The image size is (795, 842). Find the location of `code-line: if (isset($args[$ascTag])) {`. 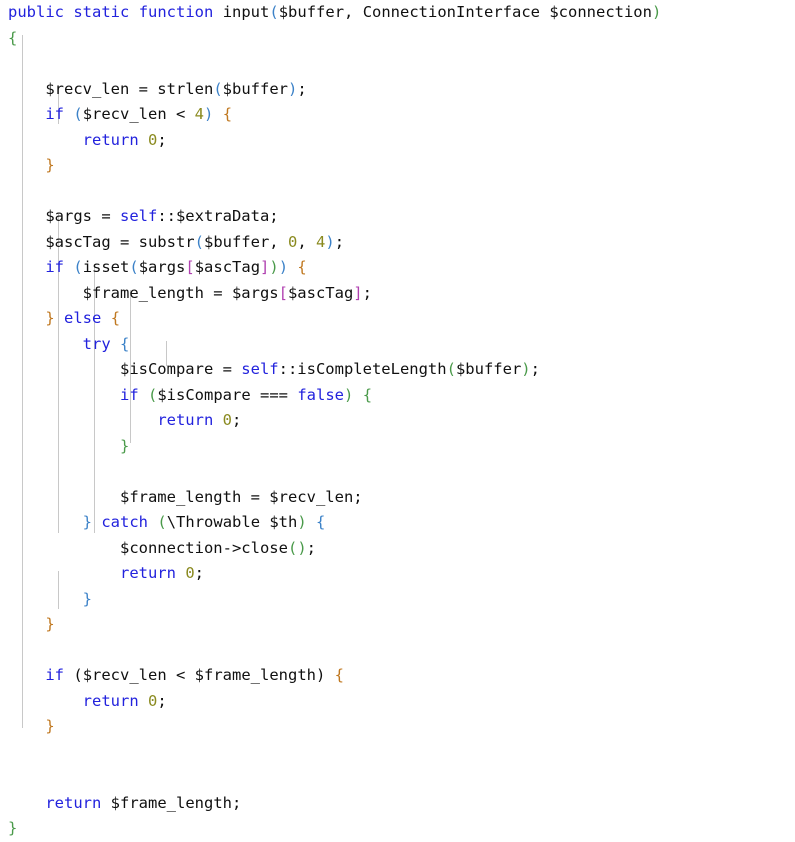

code-line: if (isset($args[$ascTag])) { is located at coordinates (397, 268).